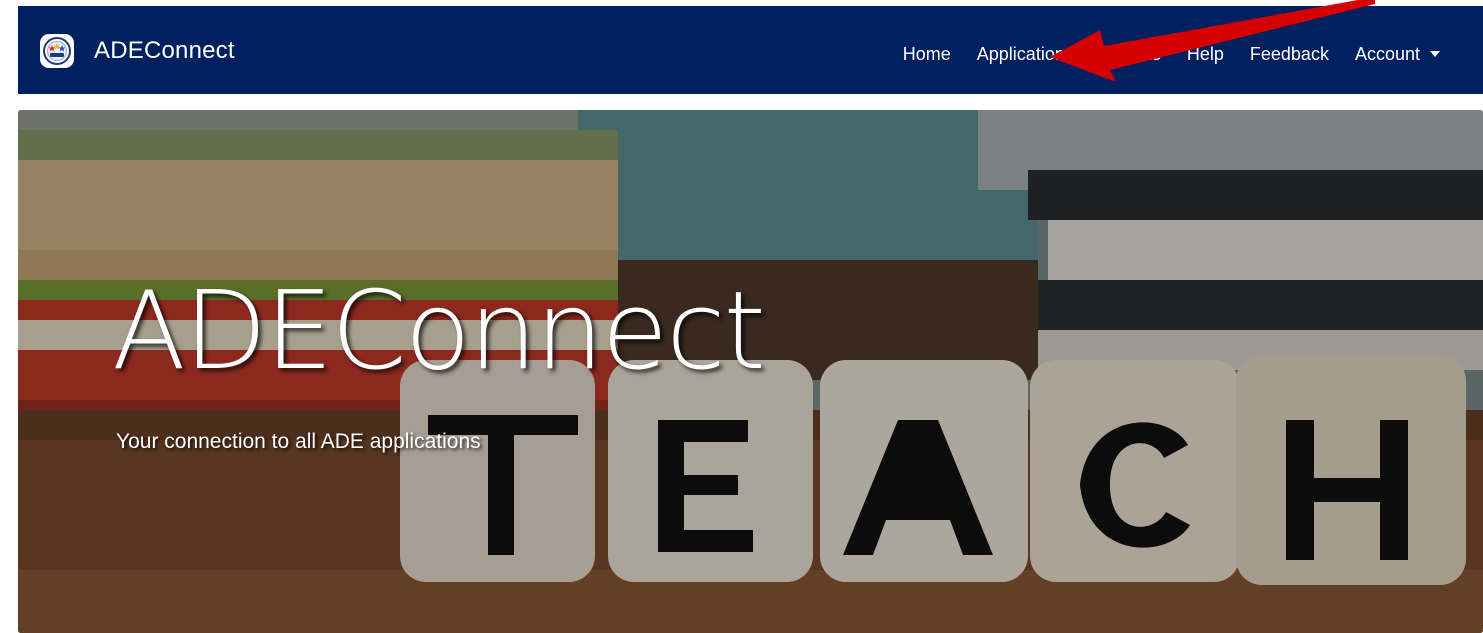 Image resolution: width=1483 pixels, height=633 pixels. What do you see at coordinates (57, 51) in the screenshot?
I see `ade-logo-icon` at bounding box center [57, 51].